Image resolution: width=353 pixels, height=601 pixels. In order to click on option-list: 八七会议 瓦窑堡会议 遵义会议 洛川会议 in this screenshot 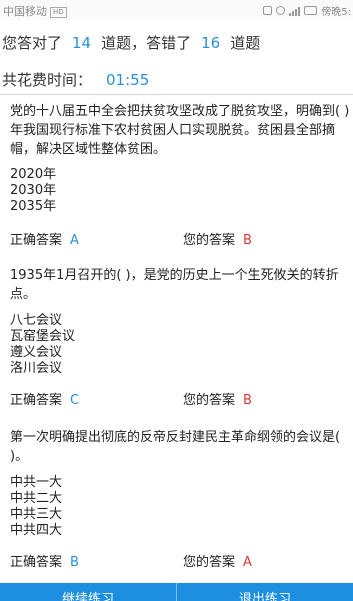, I will do `click(180, 345)`.